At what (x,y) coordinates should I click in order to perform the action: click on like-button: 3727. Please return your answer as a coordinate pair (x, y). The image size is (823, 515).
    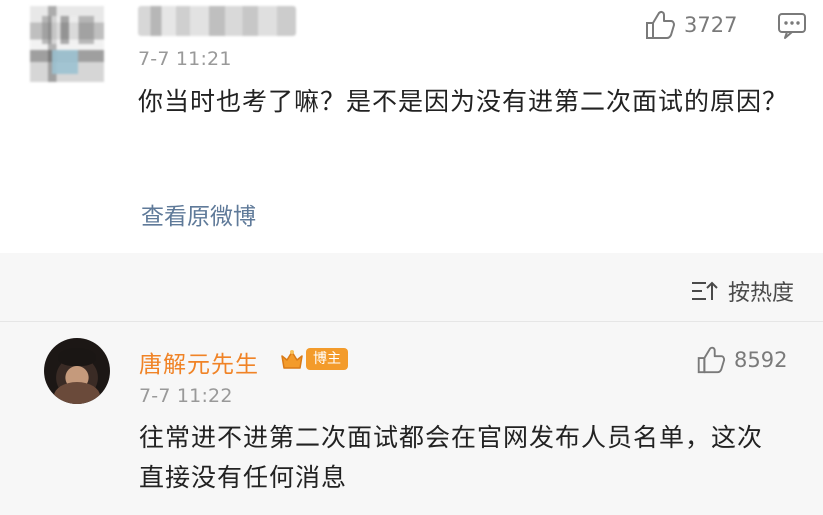
    Looking at the image, I should click on (689, 25).